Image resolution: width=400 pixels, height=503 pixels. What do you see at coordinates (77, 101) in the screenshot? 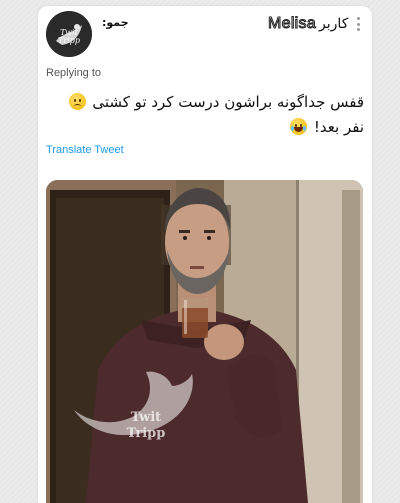
I see `sad-face-emoji-icon` at bounding box center [77, 101].